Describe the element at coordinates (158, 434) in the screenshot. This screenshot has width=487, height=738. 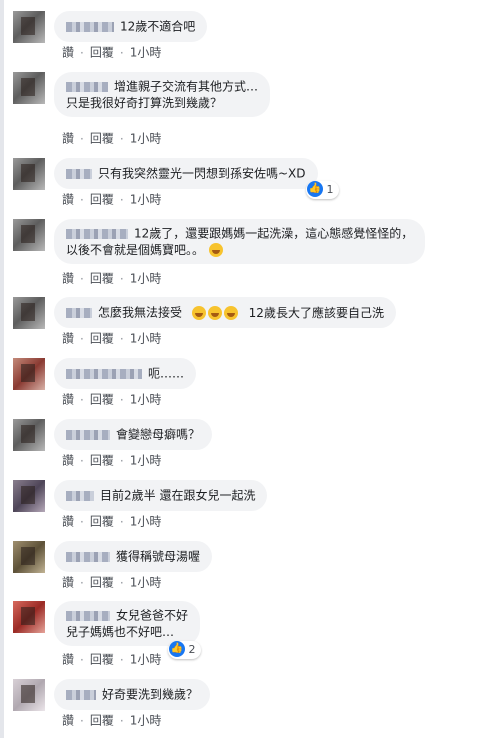
I see `comment-text: 會變戀母癖嗎？` at that location.